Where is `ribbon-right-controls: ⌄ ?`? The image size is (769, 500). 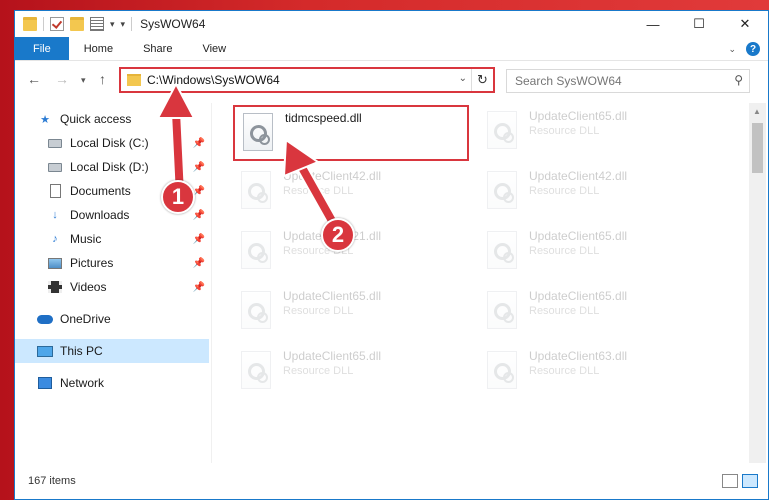 ribbon-right-controls: ⌄ ? is located at coordinates (744, 49).